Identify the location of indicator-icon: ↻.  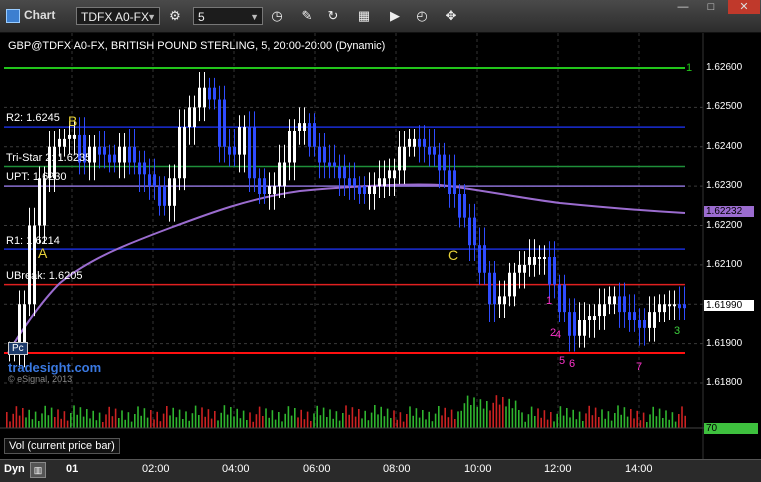
(333, 16).